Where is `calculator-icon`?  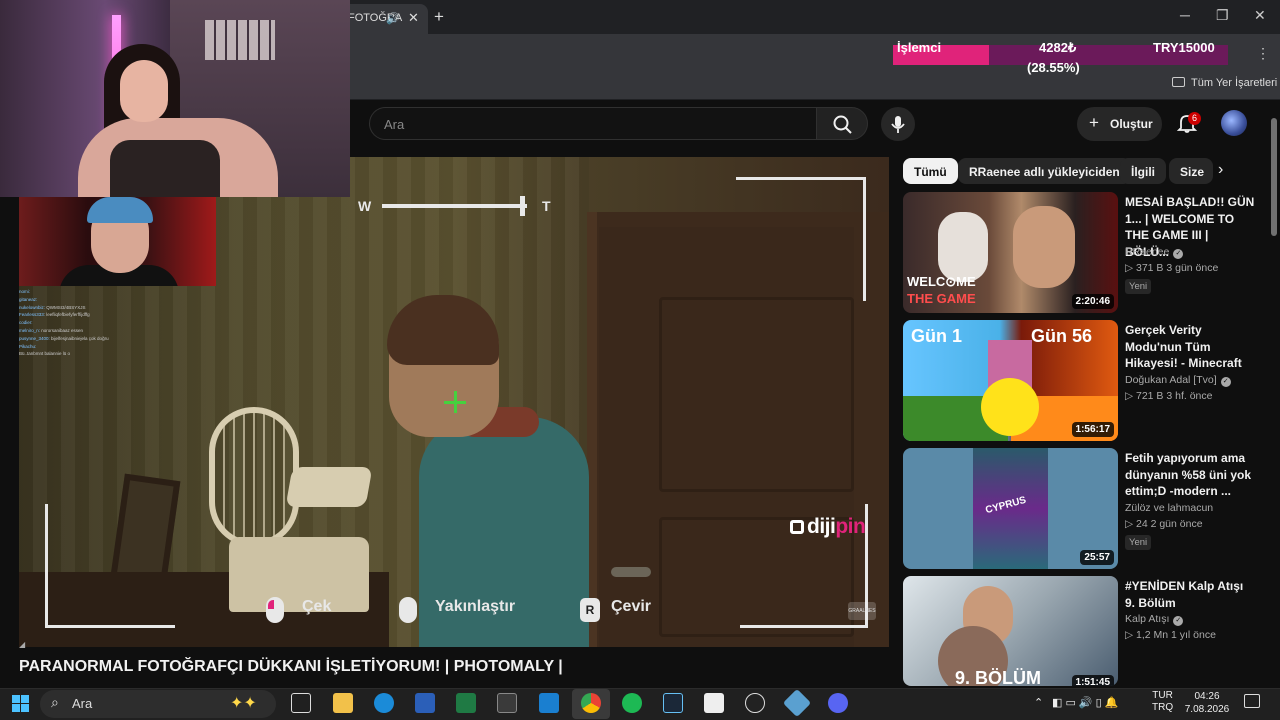
calculator-icon is located at coordinates (507, 703).